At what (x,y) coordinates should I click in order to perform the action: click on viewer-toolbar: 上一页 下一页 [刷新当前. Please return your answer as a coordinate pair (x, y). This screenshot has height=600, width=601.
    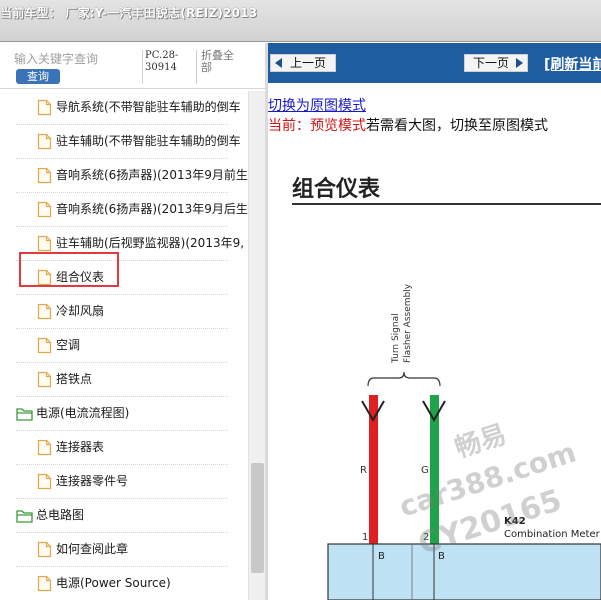
    Looking at the image, I should click on (434, 63).